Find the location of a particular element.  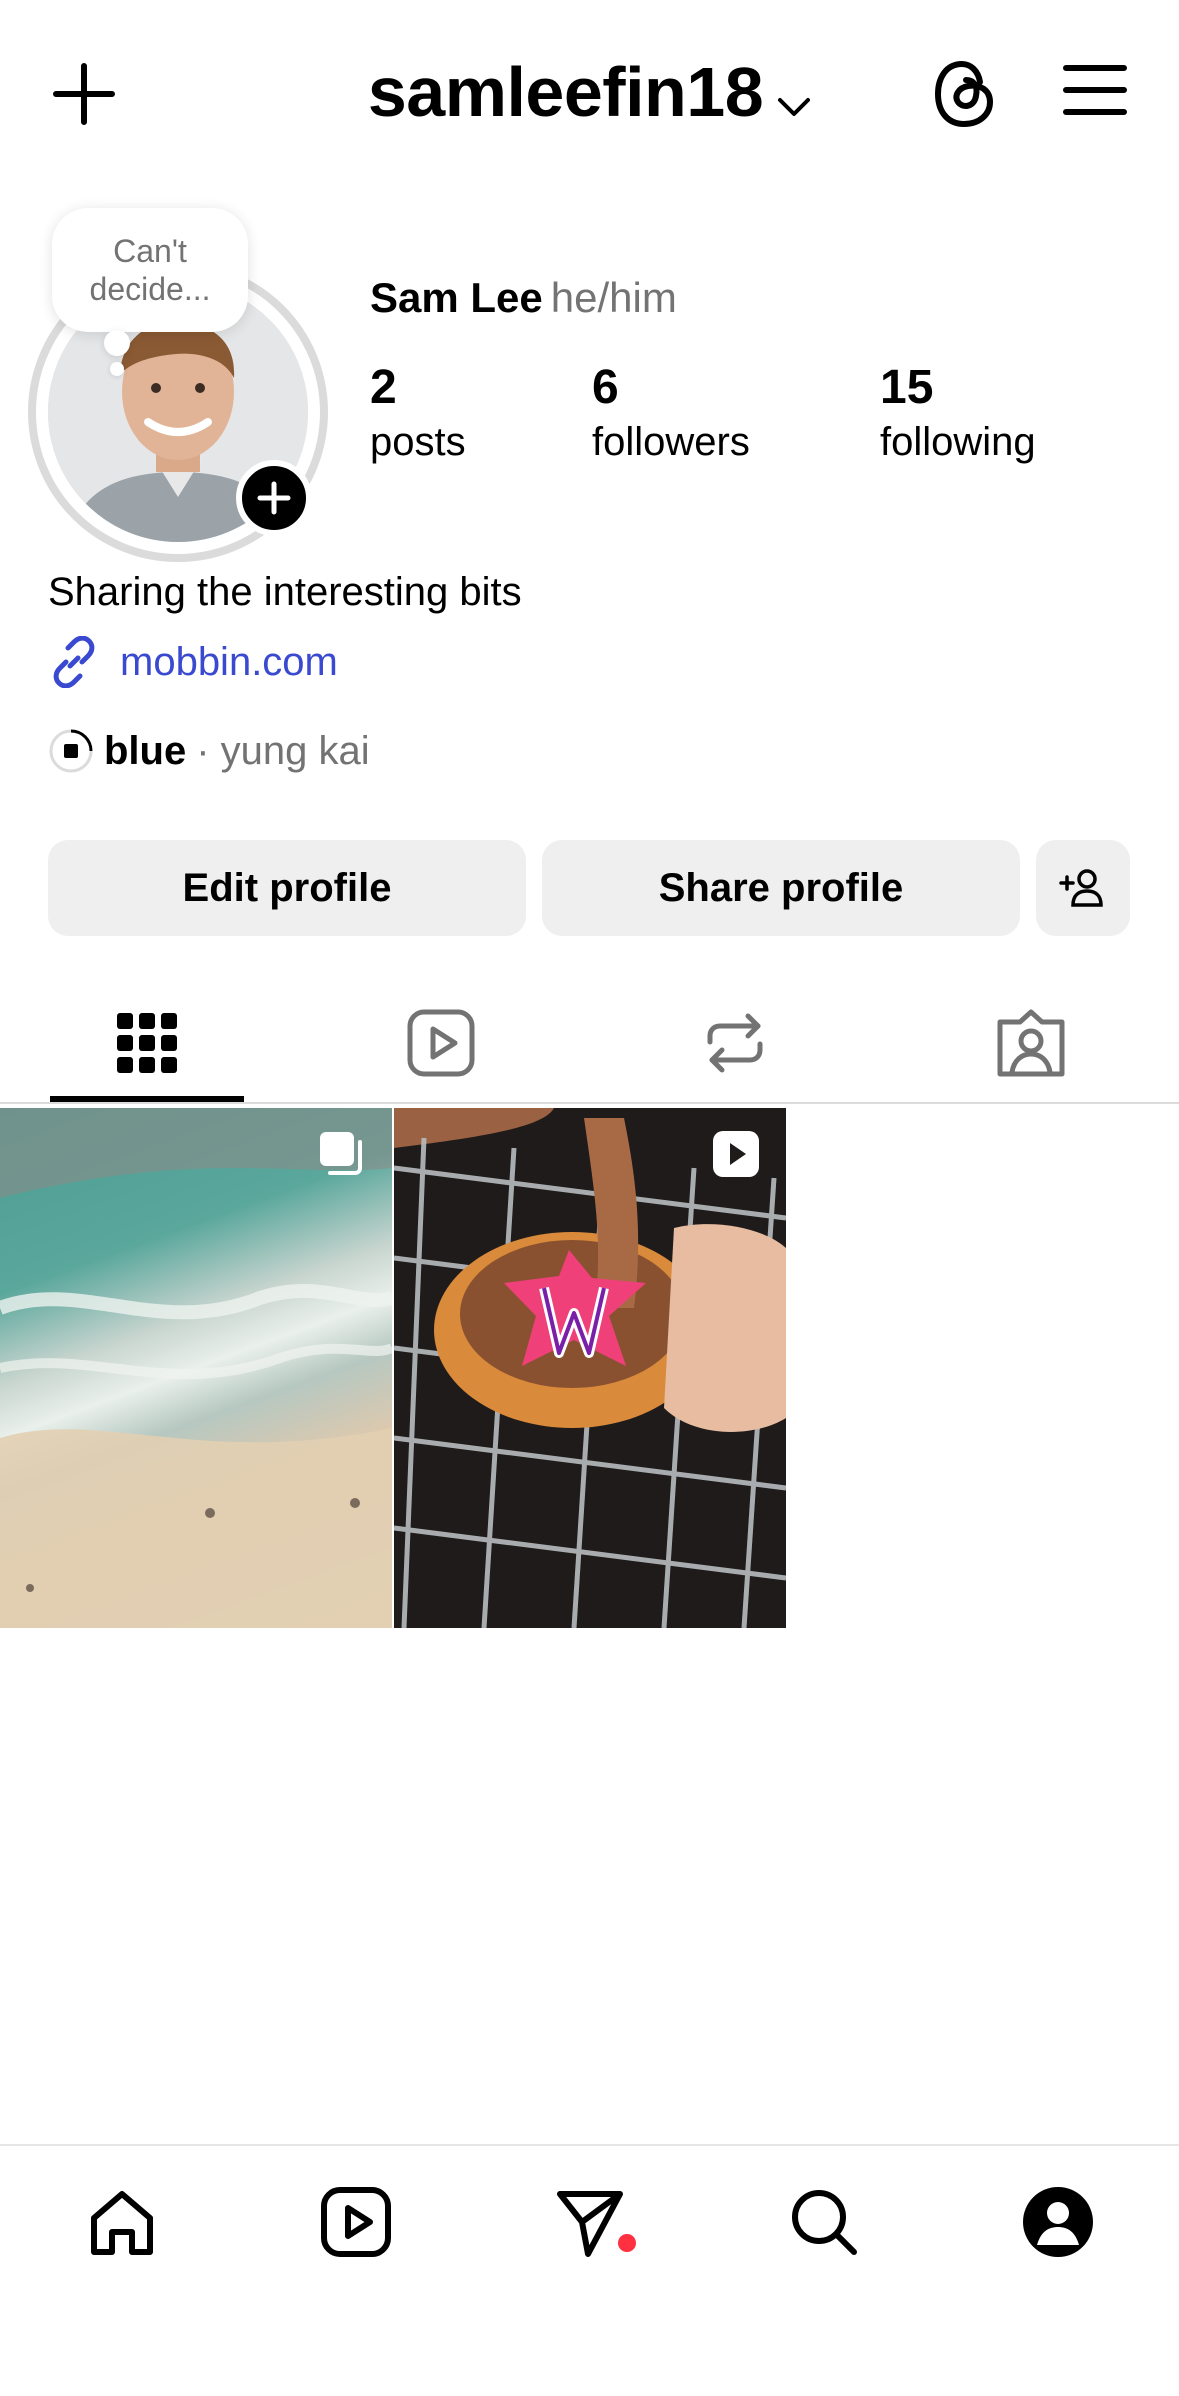

bottom-nav-divider is located at coordinates (589, 2145).